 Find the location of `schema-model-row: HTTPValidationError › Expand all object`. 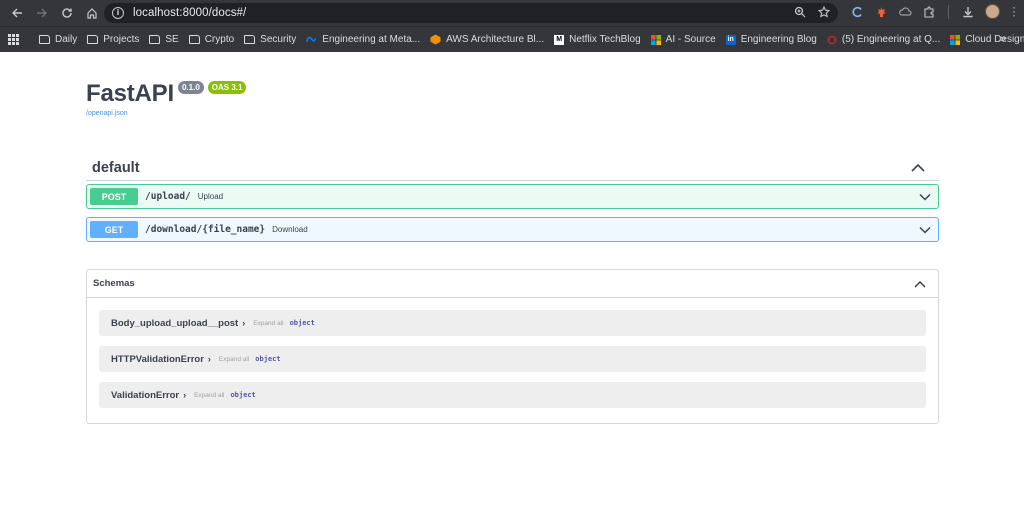

schema-model-row: HTTPValidationError › Expand all object is located at coordinates (512, 359).